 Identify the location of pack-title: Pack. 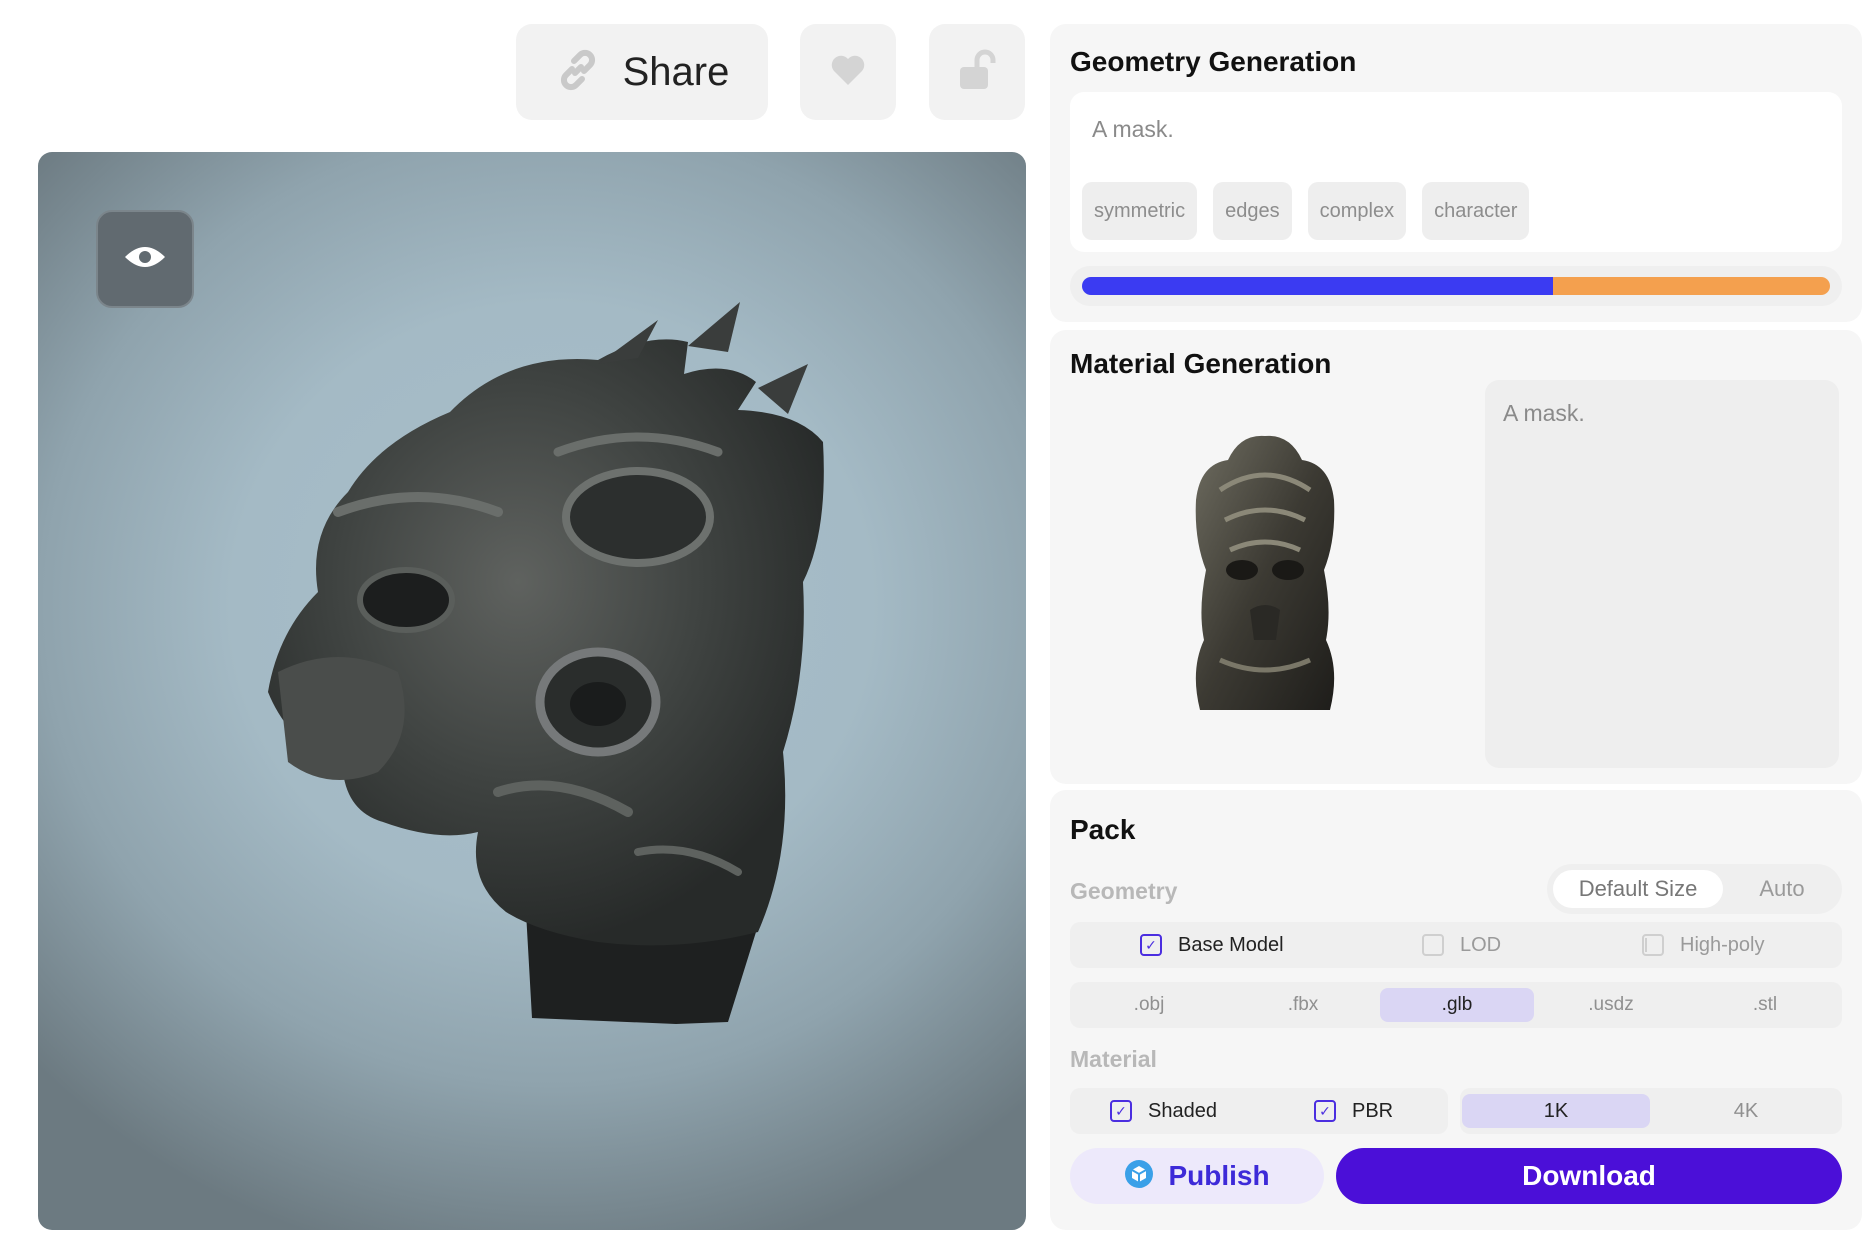
(1103, 829).